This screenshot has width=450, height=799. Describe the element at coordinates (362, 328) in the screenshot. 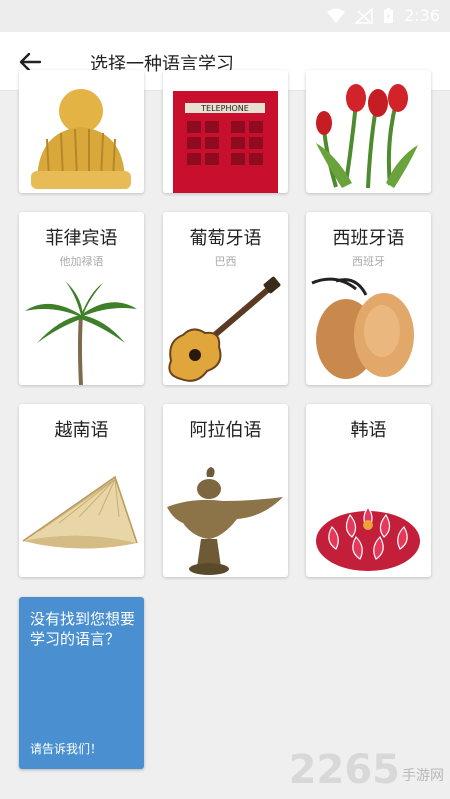

I see `castanets-image` at that location.